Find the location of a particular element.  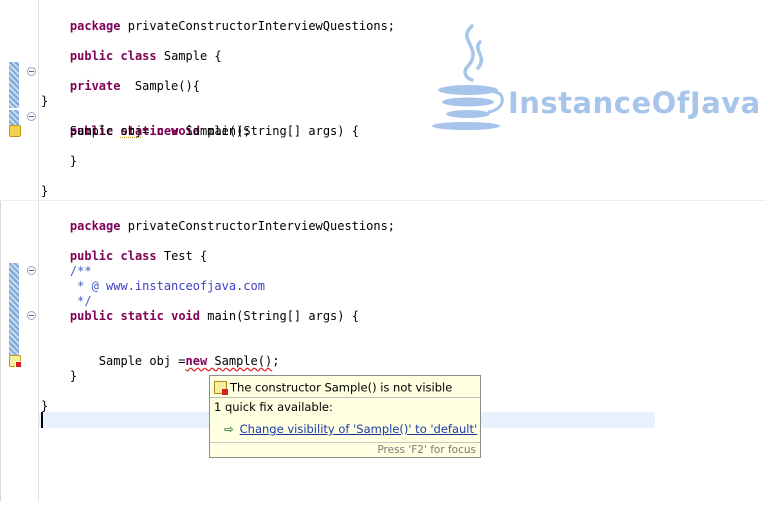

editor-left-edge is located at coordinates (0, 351).